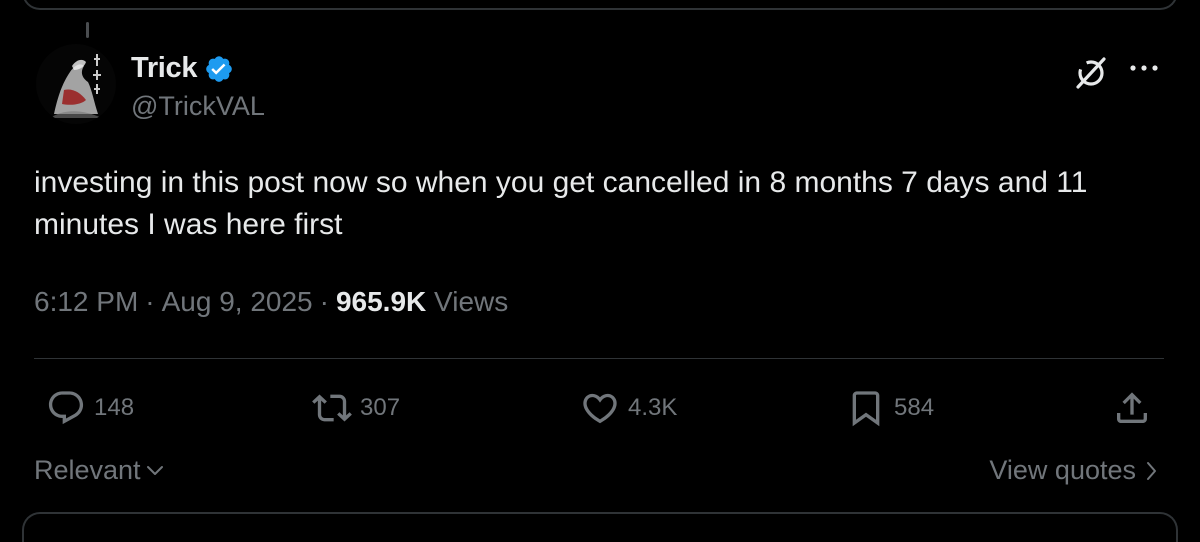 The width and height of the screenshot is (1200, 542). What do you see at coordinates (356, 408) in the screenshot?
I see `repost-button: 307` at bounding box center [356, 408].